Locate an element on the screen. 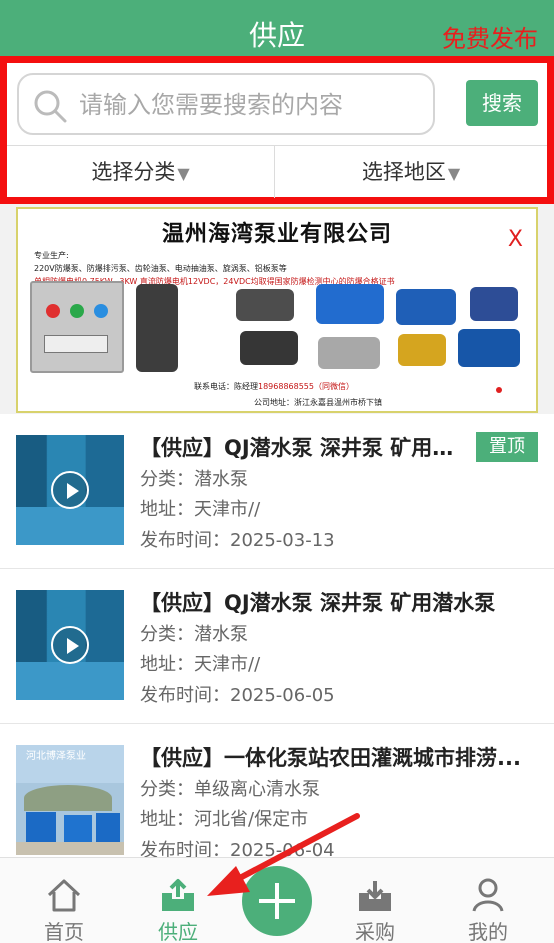 This screenshot has height=943, width=554. blue-motor-image is located at coordinates (426, 307).